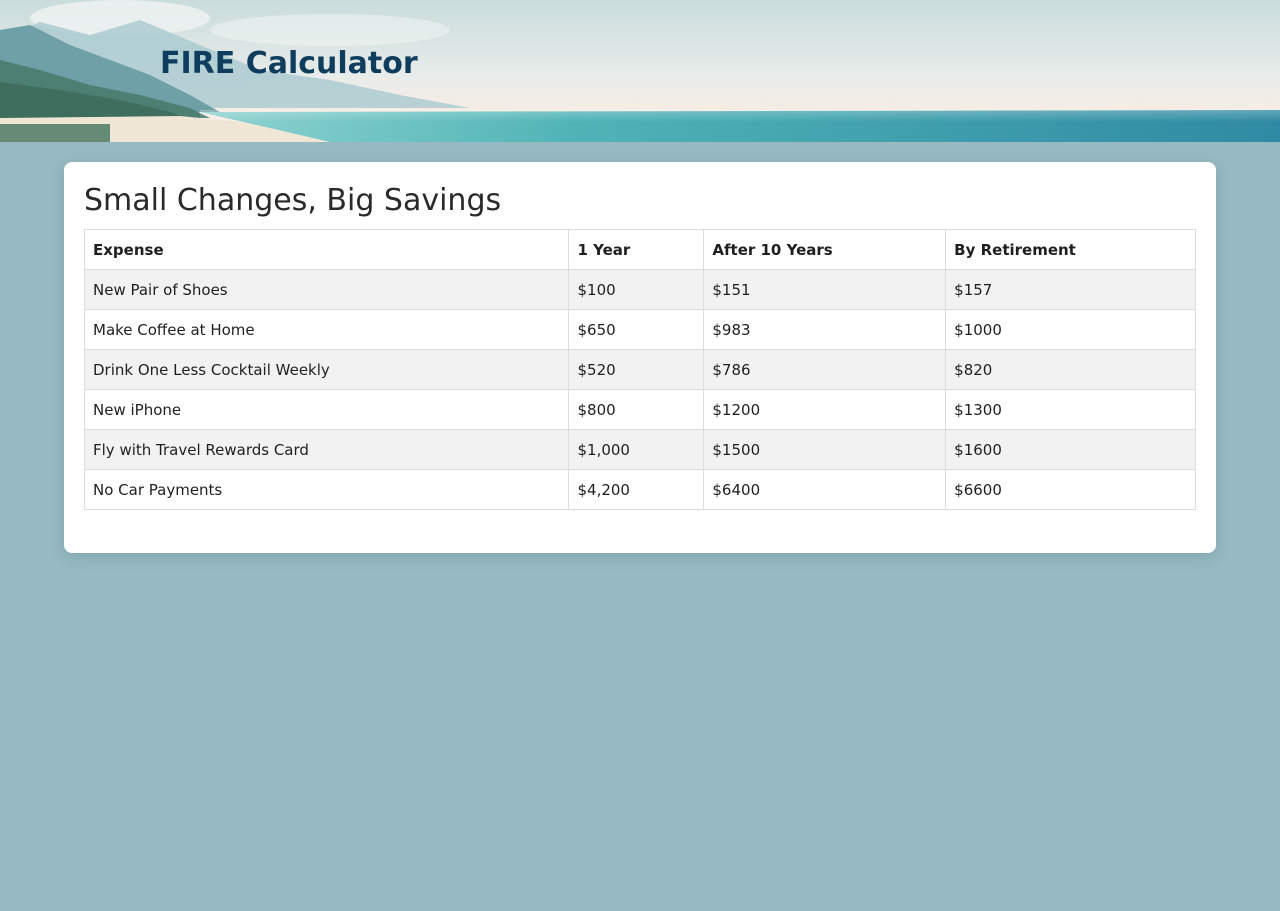 Image resolution: width=1280 pixels, height=911 pixels. Describe the element at coordinates (825, 449) in the screenshot. I see `ten-years-cell: $1500` at that location.